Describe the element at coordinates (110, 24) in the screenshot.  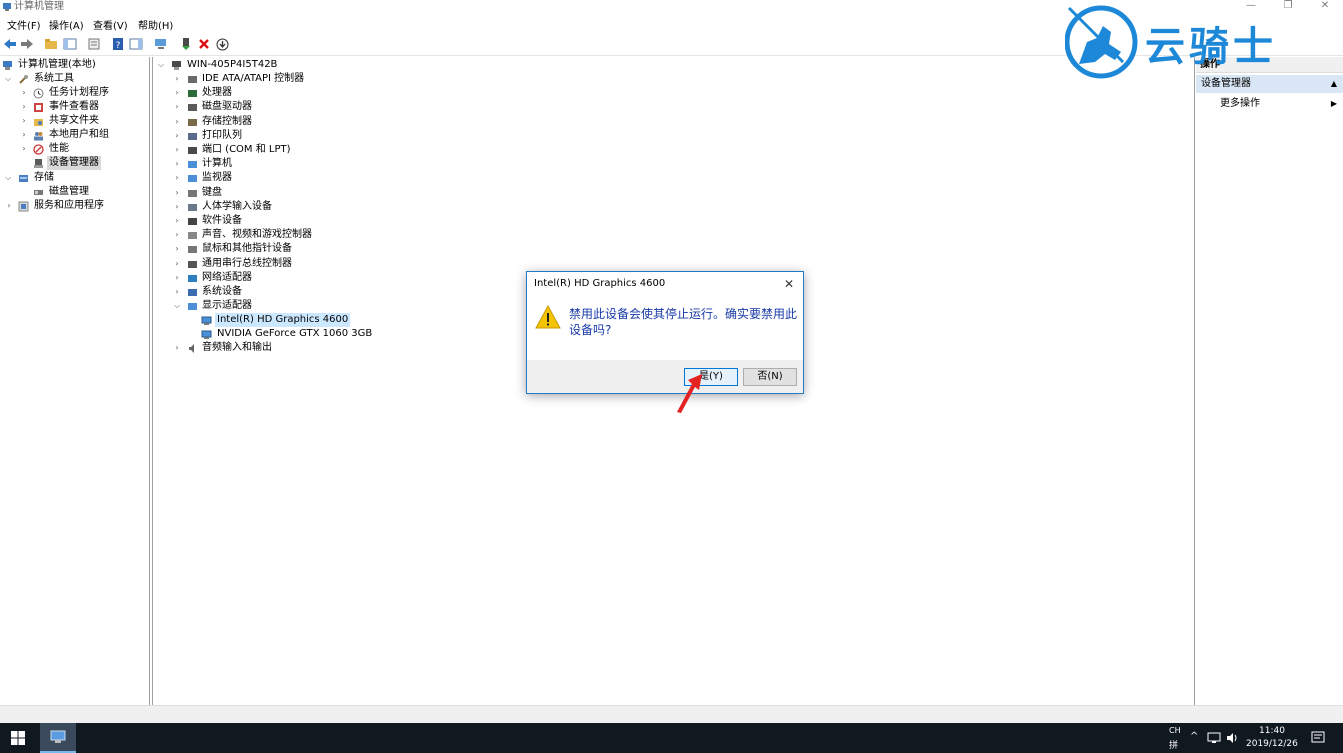
I see `menu-view: 查看(V)` at that location.